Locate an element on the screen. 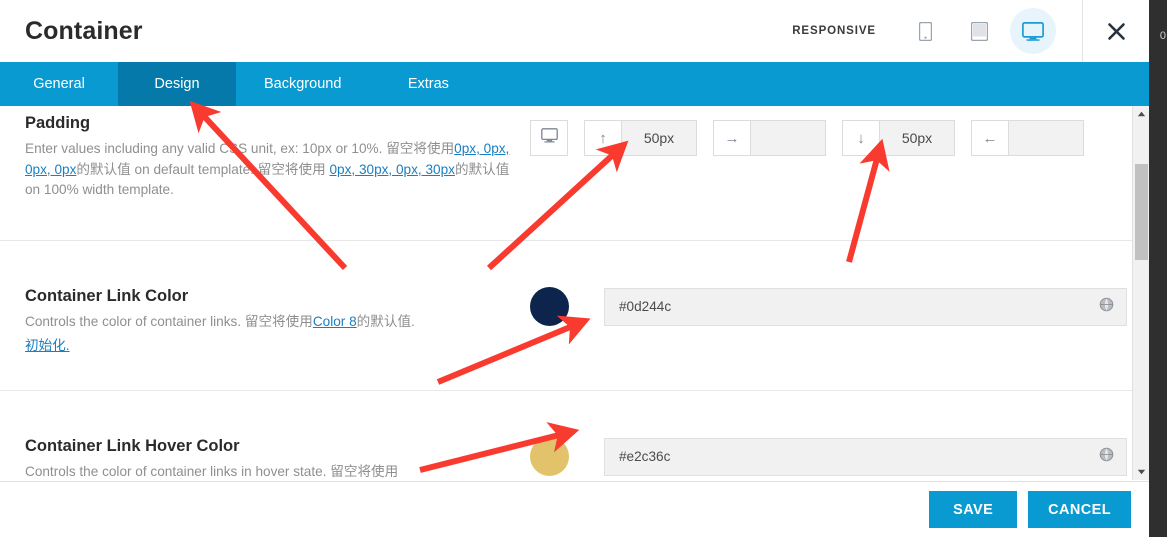 This screenshot has height=537, width=1167. padding-left-group: ← is located at coordinates (1027, 138).